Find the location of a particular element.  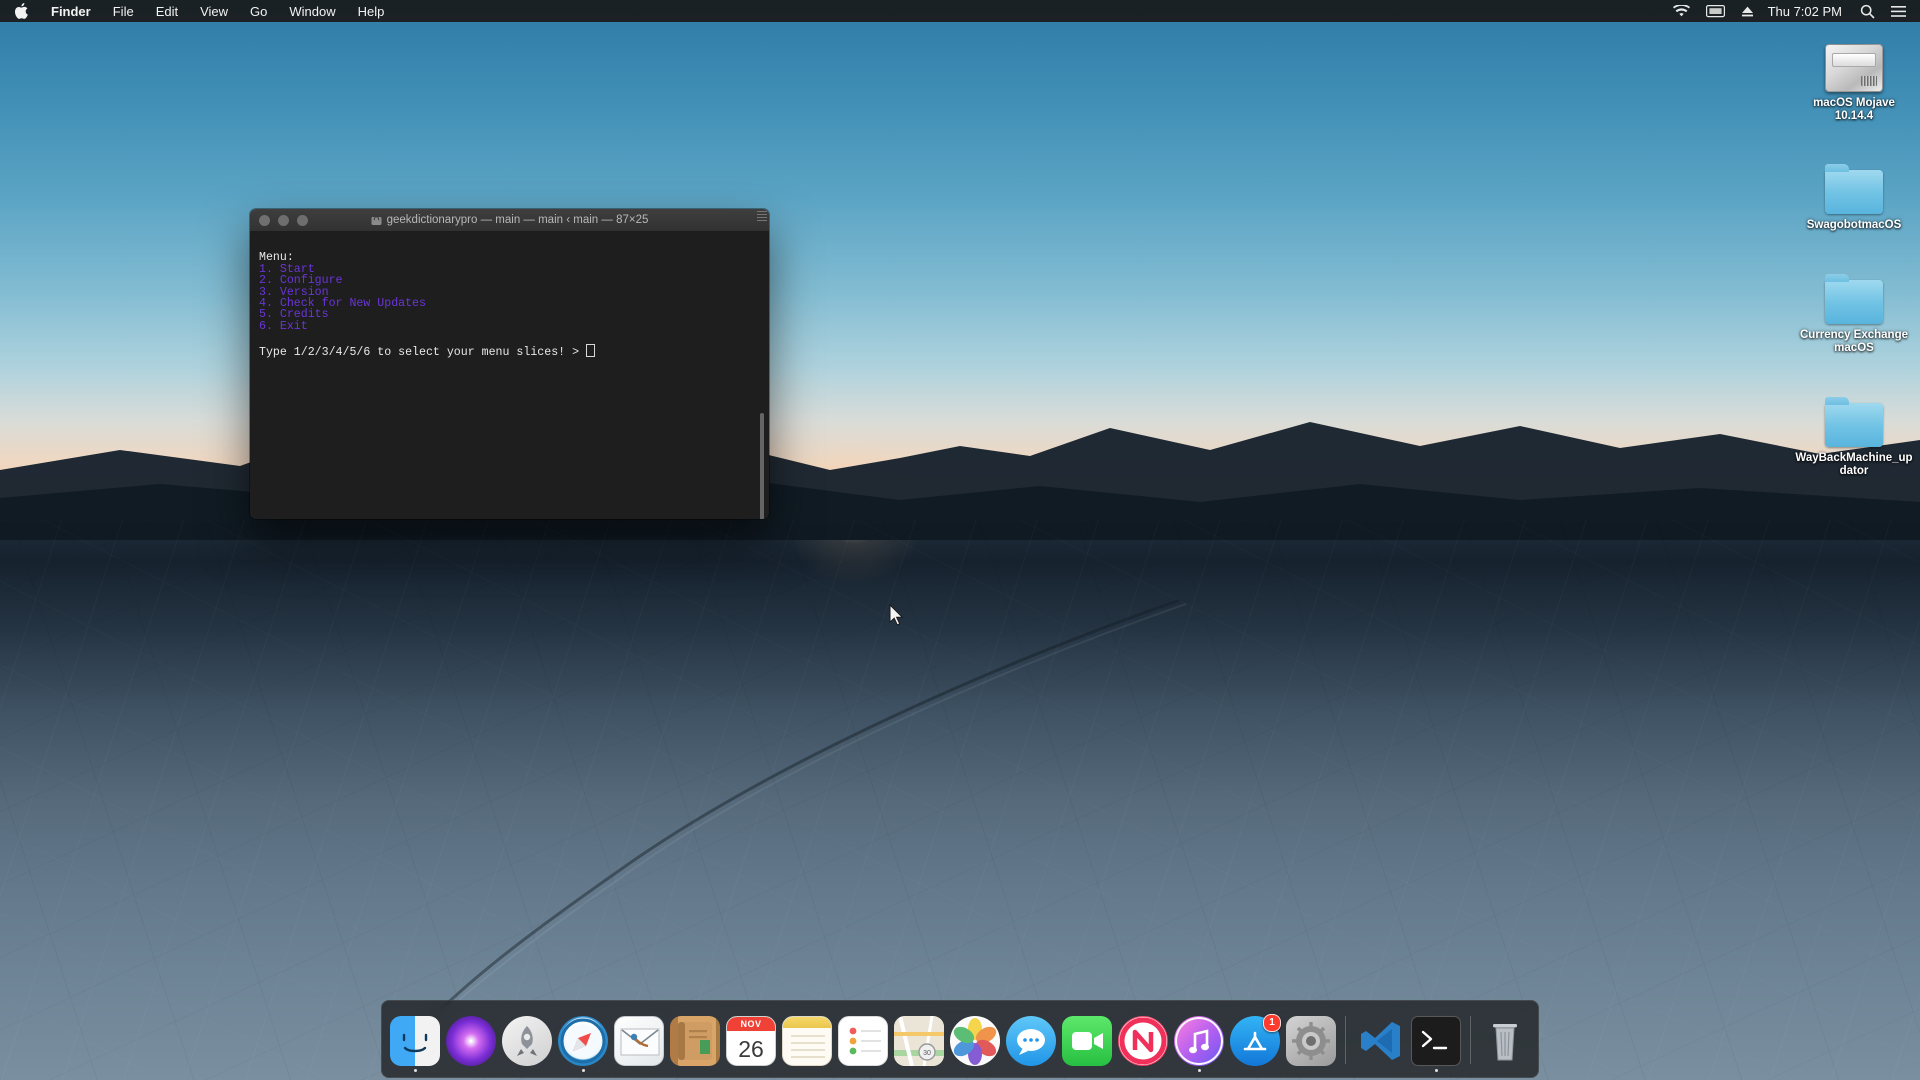

resize-grip is located at coordinates (762, 216).